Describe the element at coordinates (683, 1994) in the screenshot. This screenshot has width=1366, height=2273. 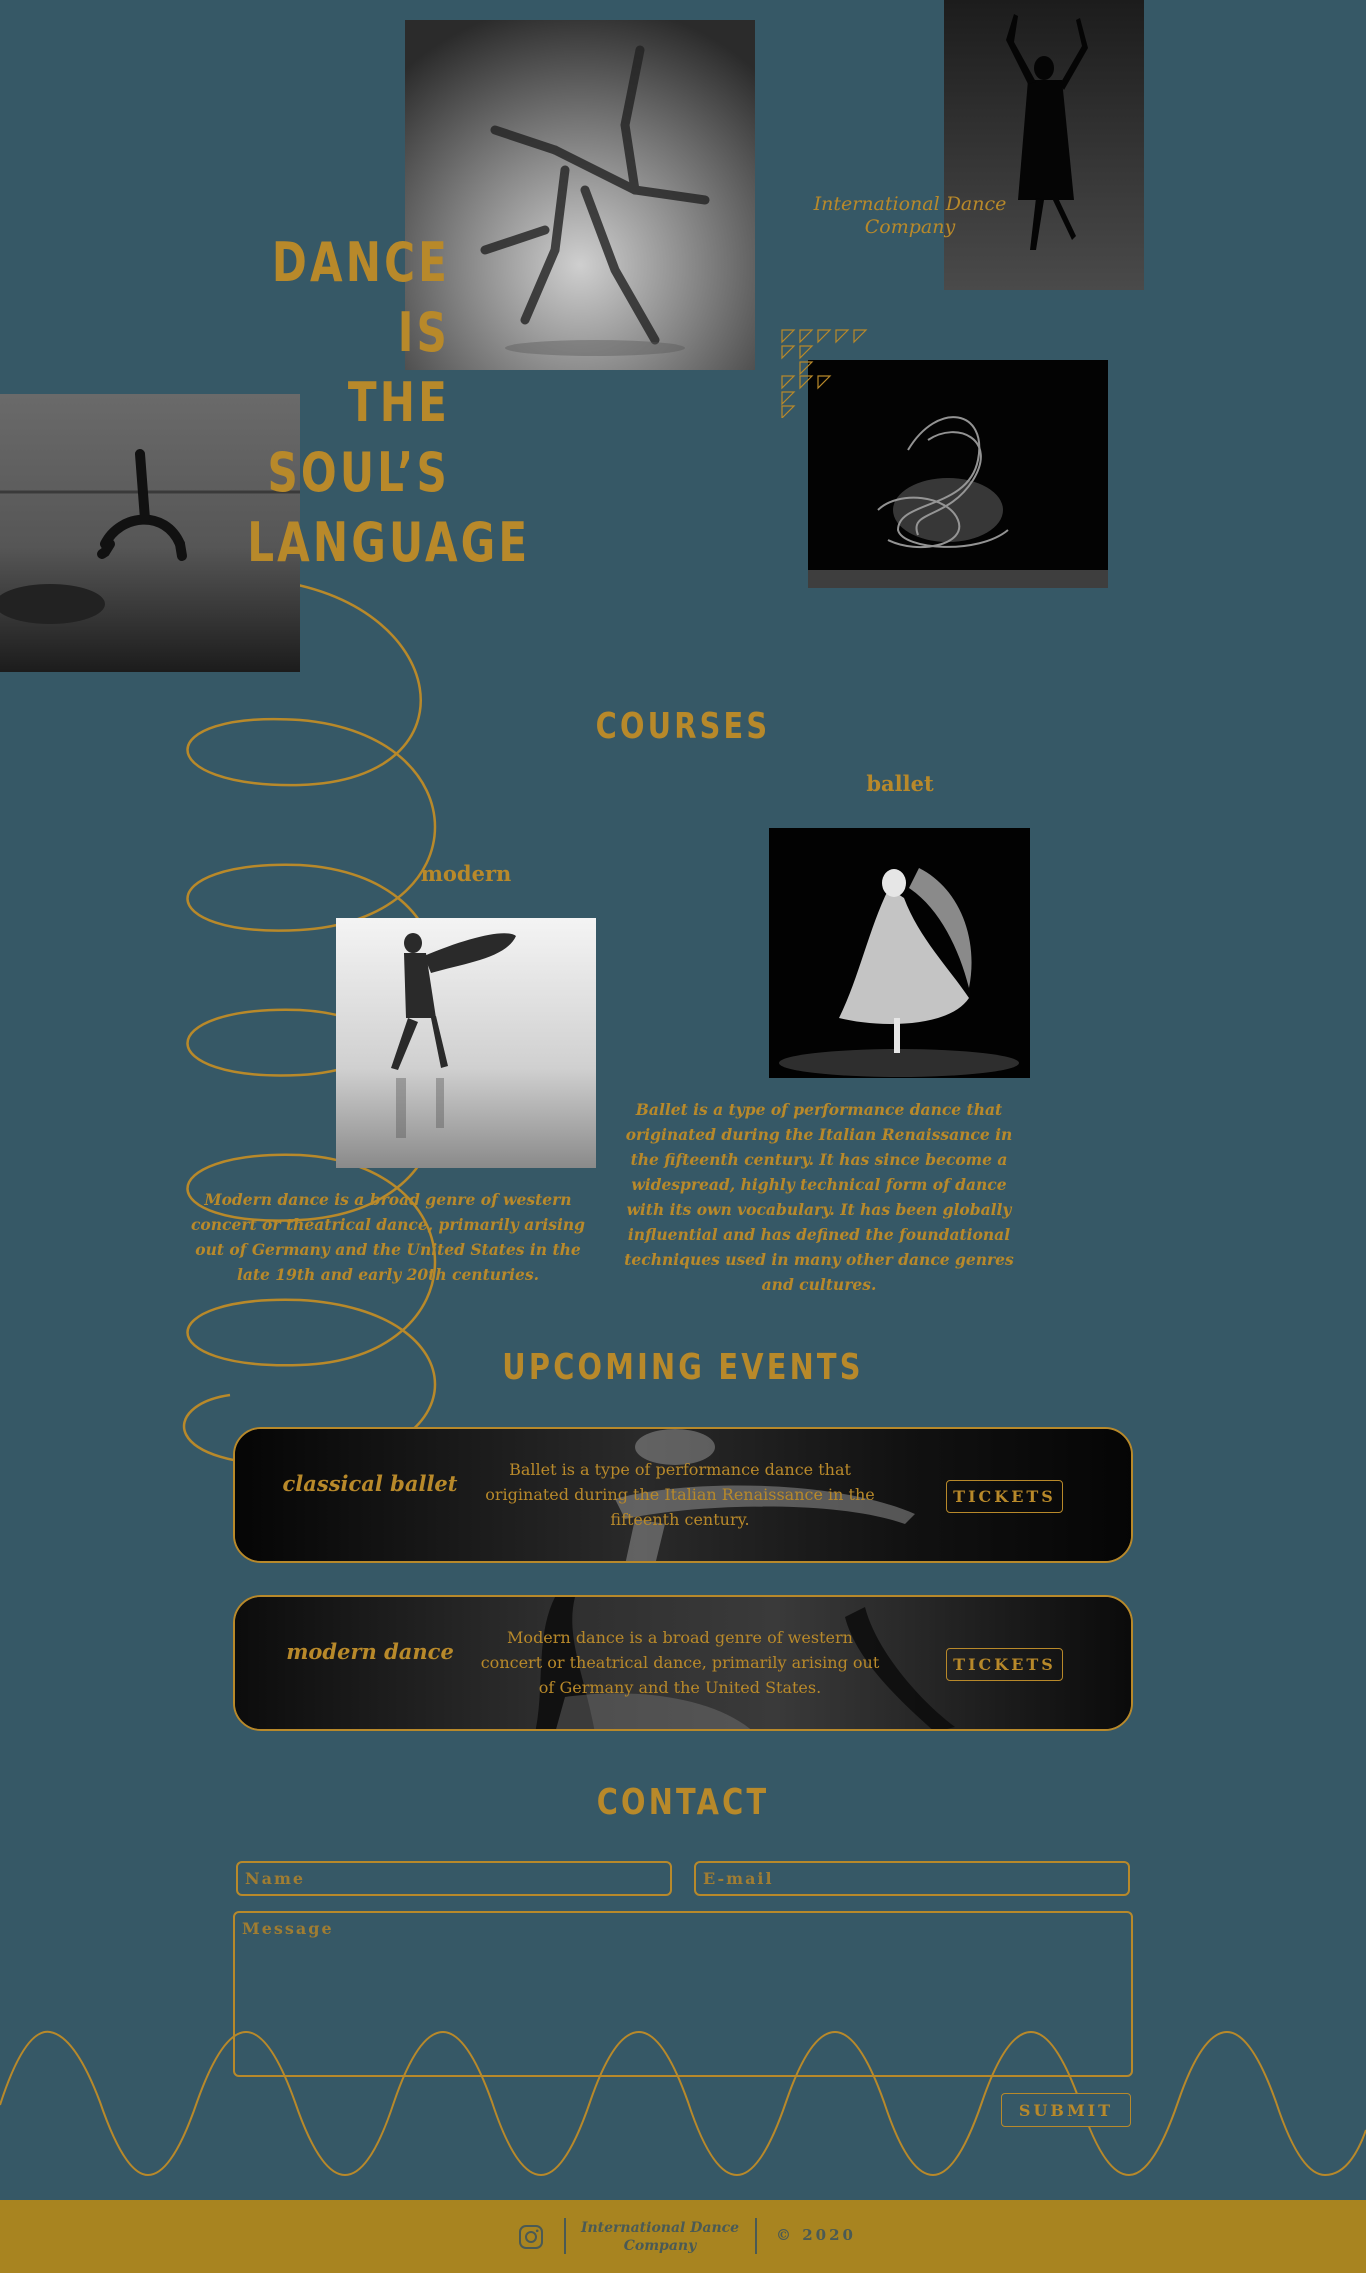
I see `message-textarea` at that location.